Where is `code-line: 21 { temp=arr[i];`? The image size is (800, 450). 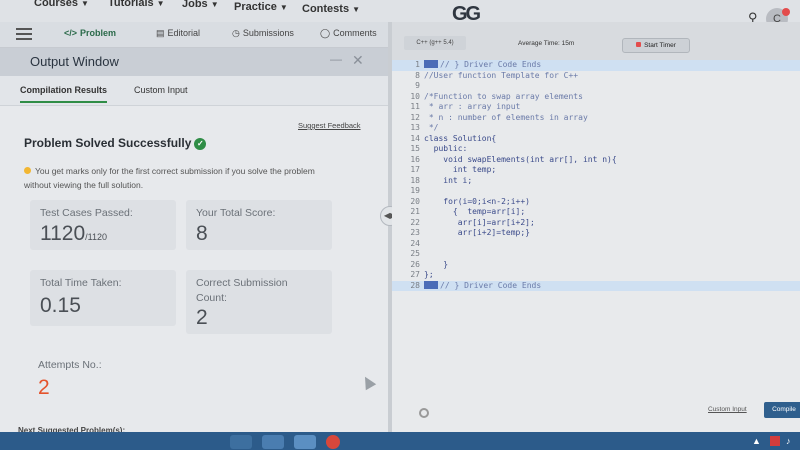
code-line: 21 { temp=arr[i]; is located at coordinates (596, 212).